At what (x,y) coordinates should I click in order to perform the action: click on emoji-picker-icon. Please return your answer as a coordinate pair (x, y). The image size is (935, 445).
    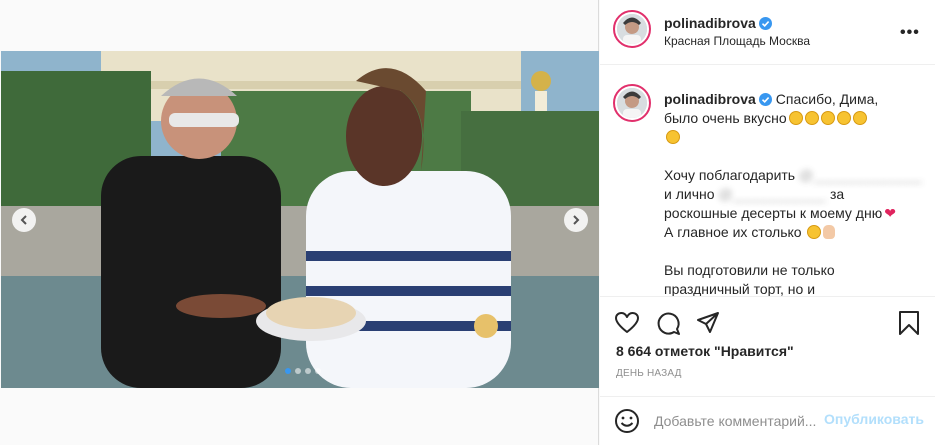
    Looking at the image, I should click on (627, 421).